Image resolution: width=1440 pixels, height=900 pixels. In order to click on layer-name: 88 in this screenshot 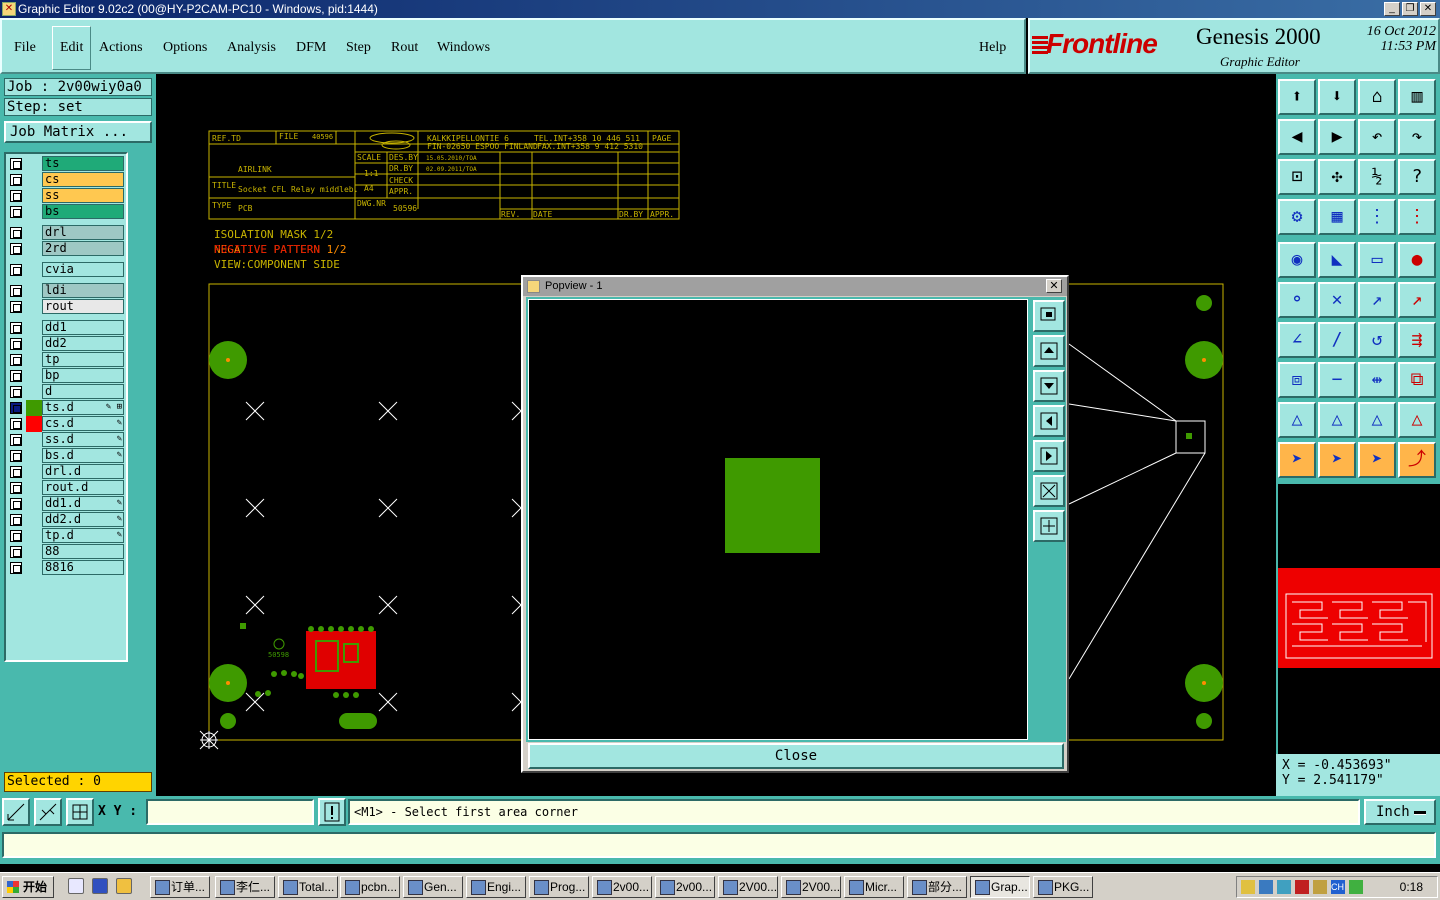, I will do `click(83, 551)`.